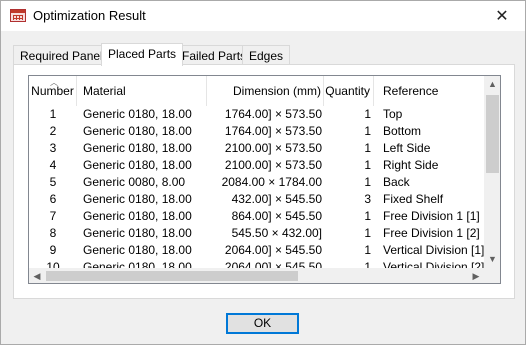  Describe the element at coordinates (492, 275) in the screenshot. I see `scrollbar-corner` at that location.